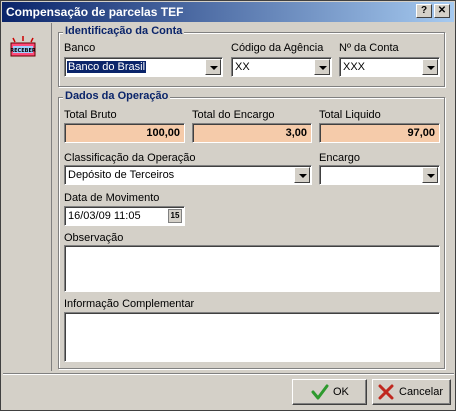  I want to click on agency-dropdown-icon, so click(322, 67).